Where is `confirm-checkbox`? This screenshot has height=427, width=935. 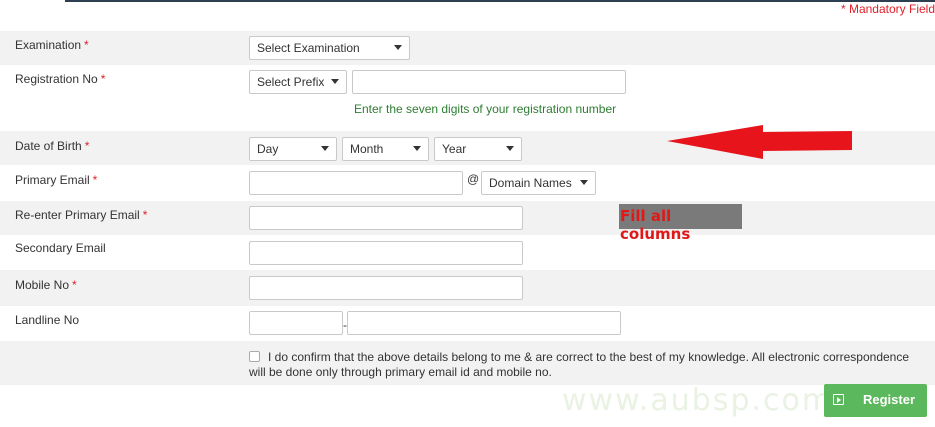 confirm-checkbox is located at coordinates (254, 356).